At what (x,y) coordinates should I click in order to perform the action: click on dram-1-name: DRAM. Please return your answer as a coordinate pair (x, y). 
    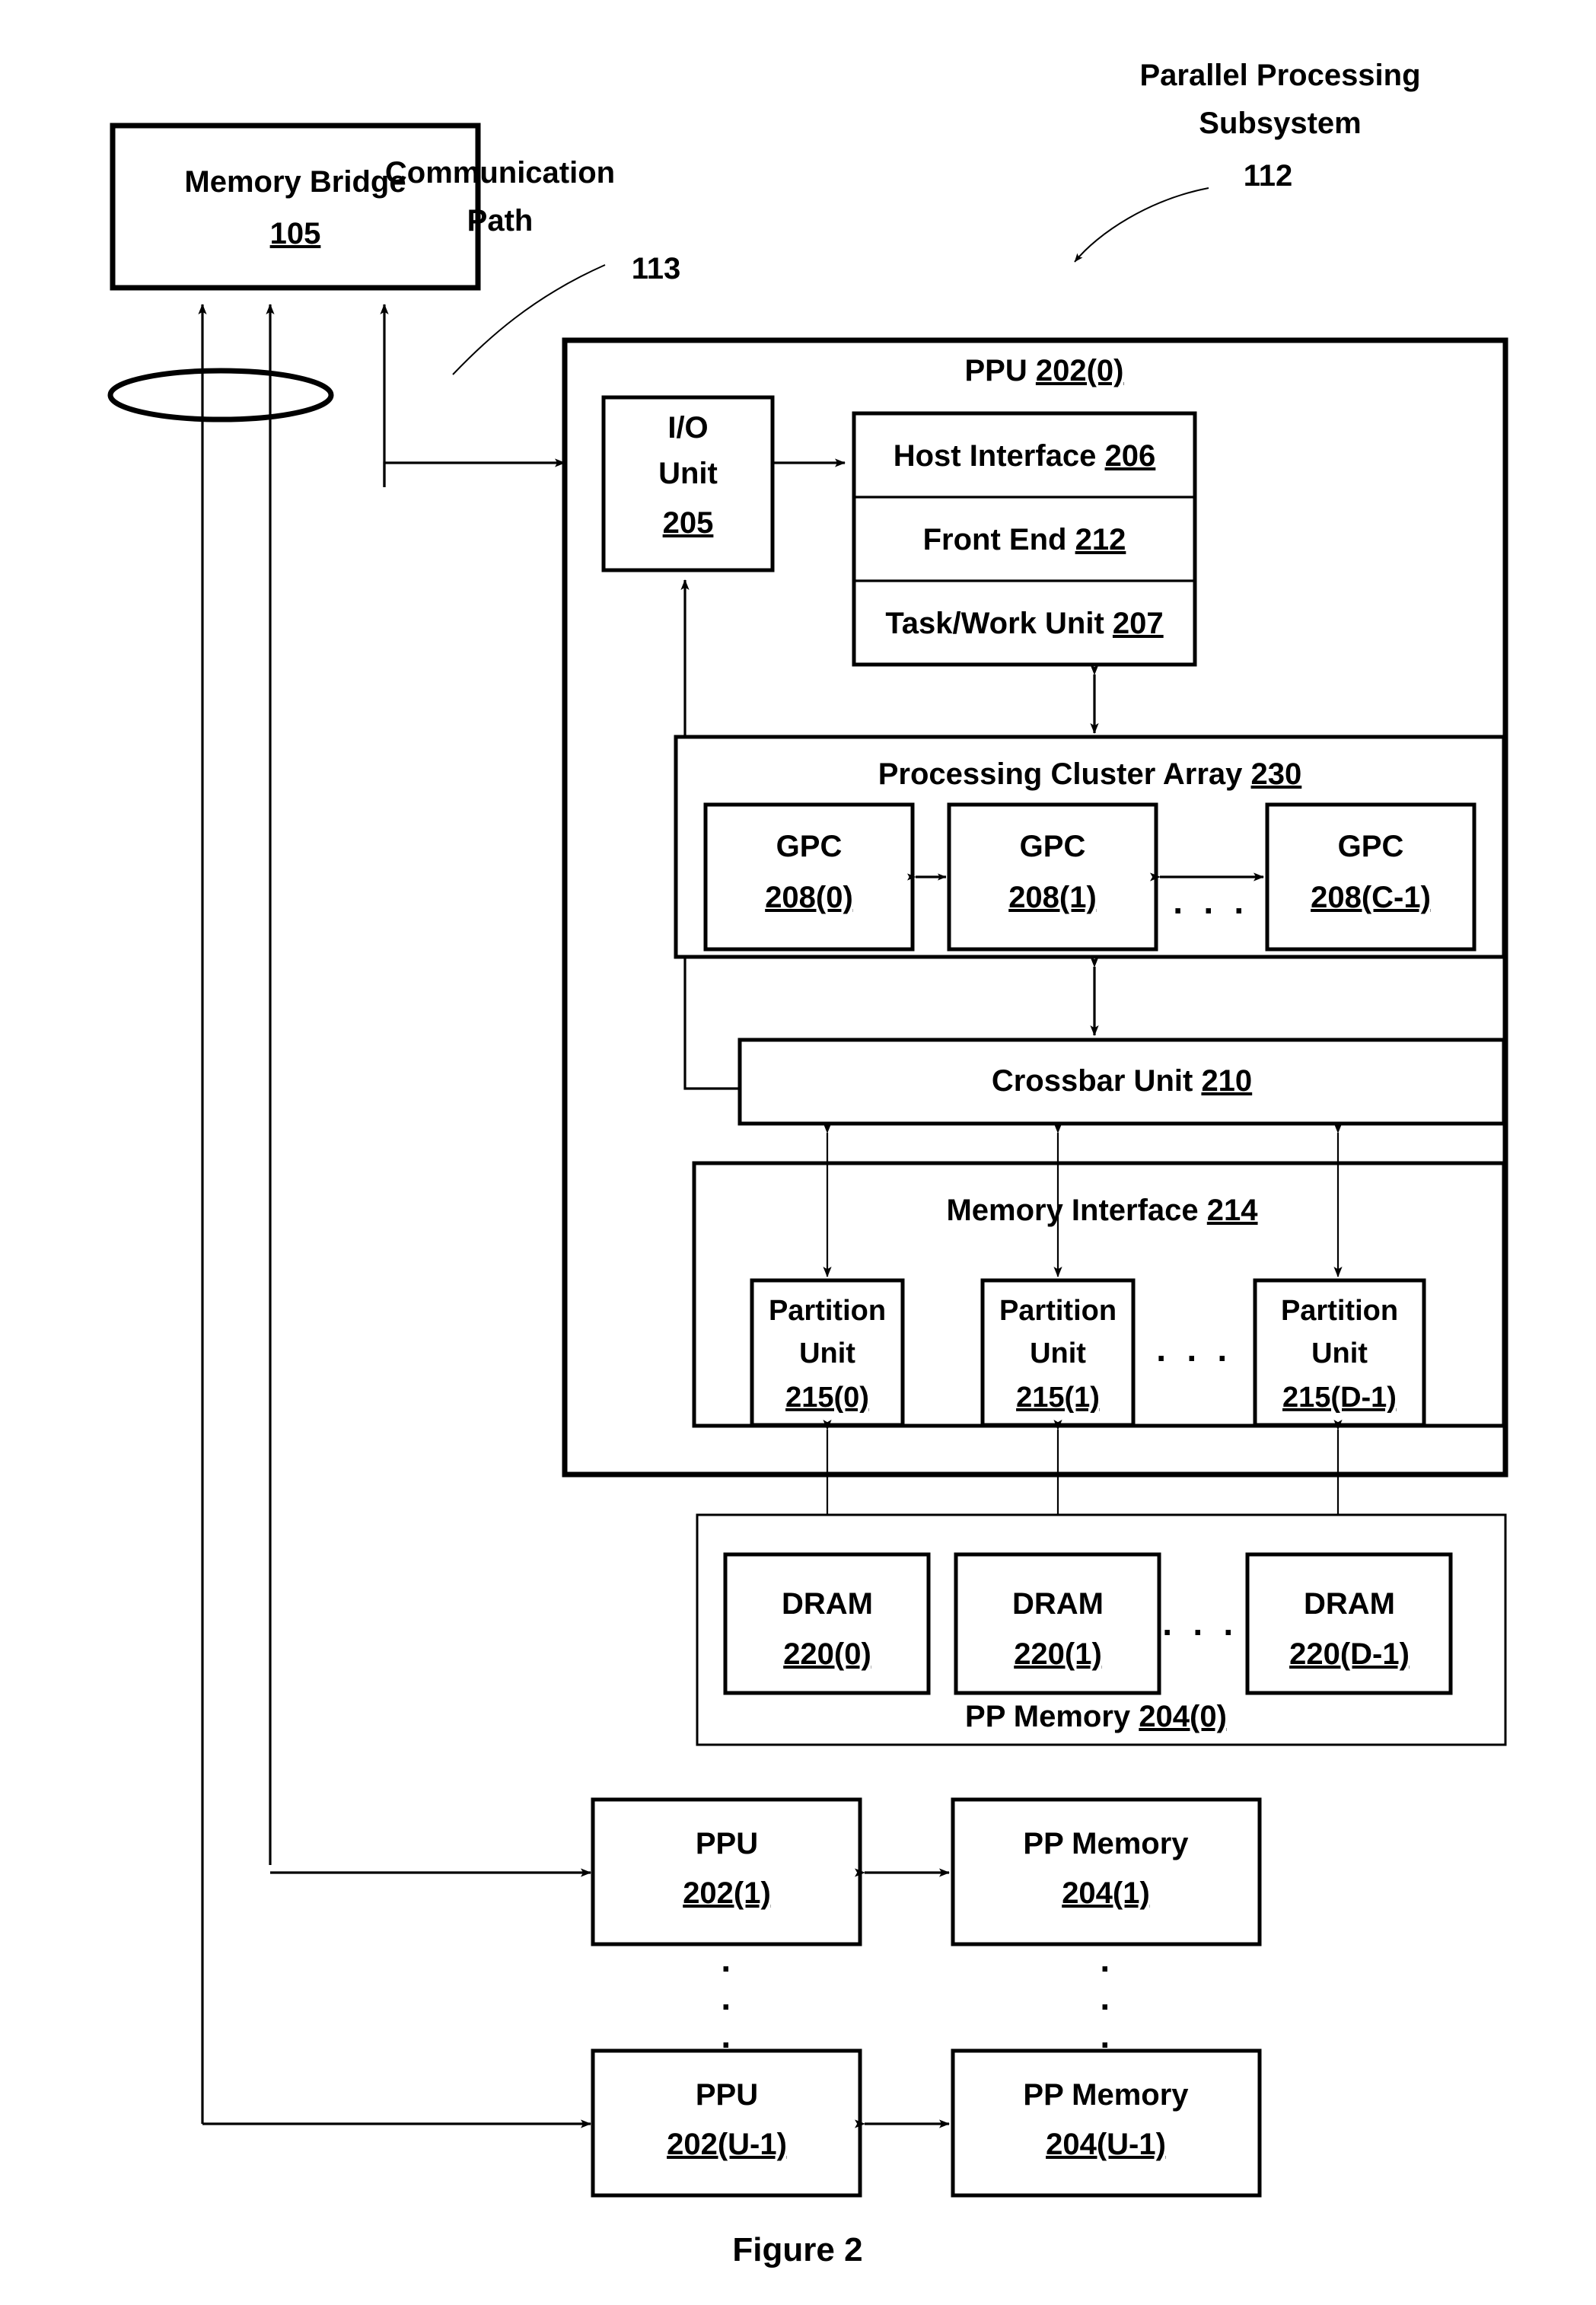
    Looking at the image, I should click on (1058, 1604).